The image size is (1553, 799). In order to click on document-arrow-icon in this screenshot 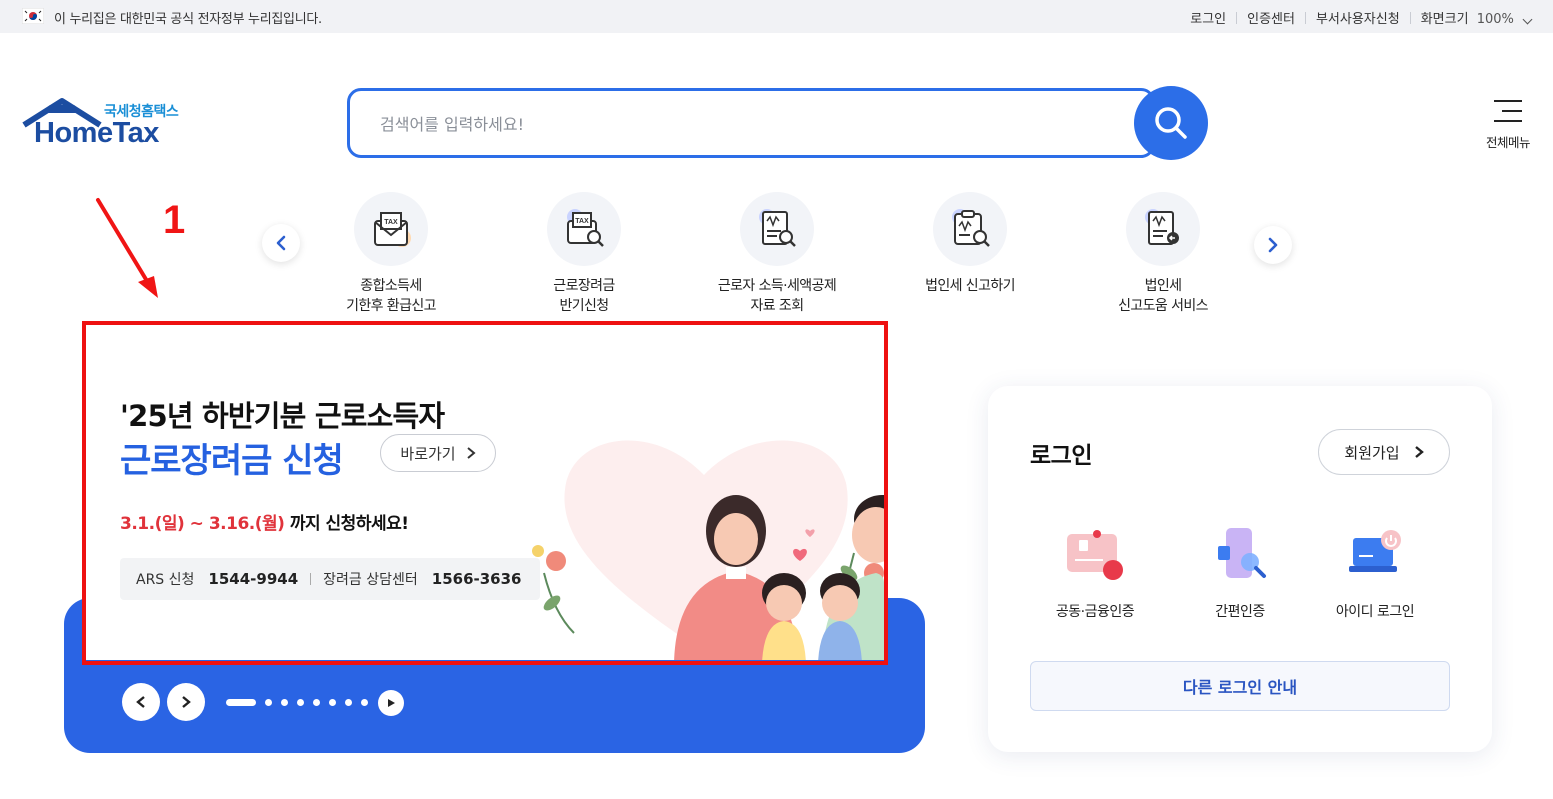, I will do `click(1162, 227)`.